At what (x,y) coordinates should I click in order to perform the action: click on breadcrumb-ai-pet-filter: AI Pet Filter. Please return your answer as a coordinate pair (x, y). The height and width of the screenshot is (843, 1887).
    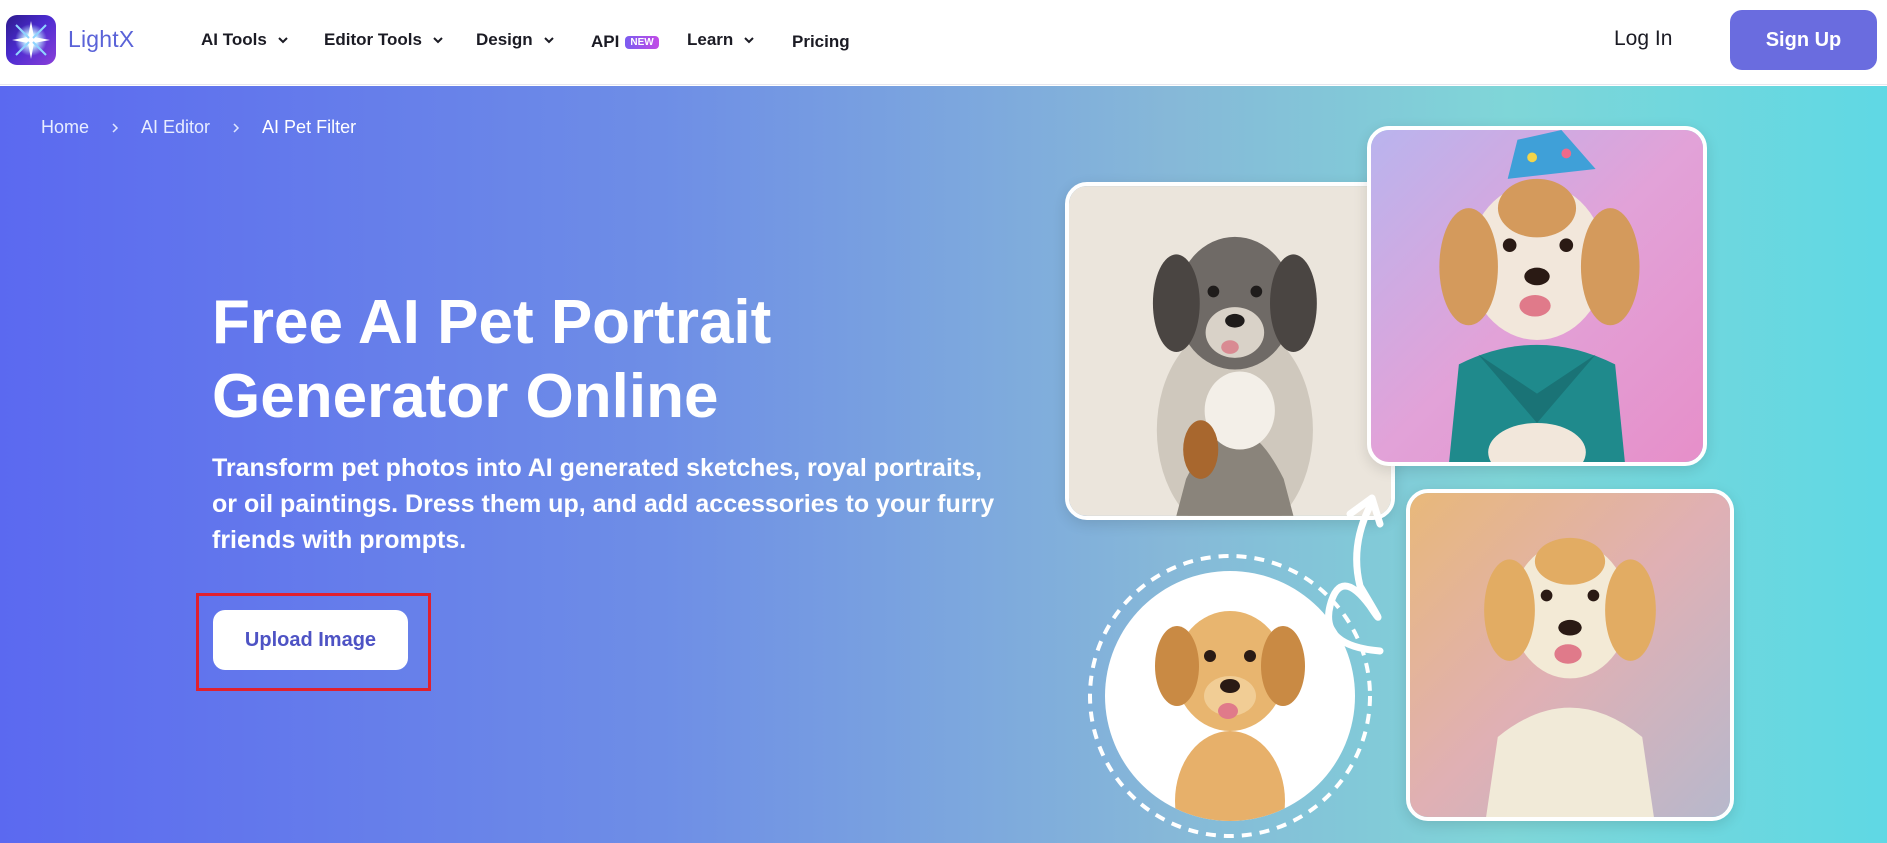
    Looking at the image, I should click on (309, 127).